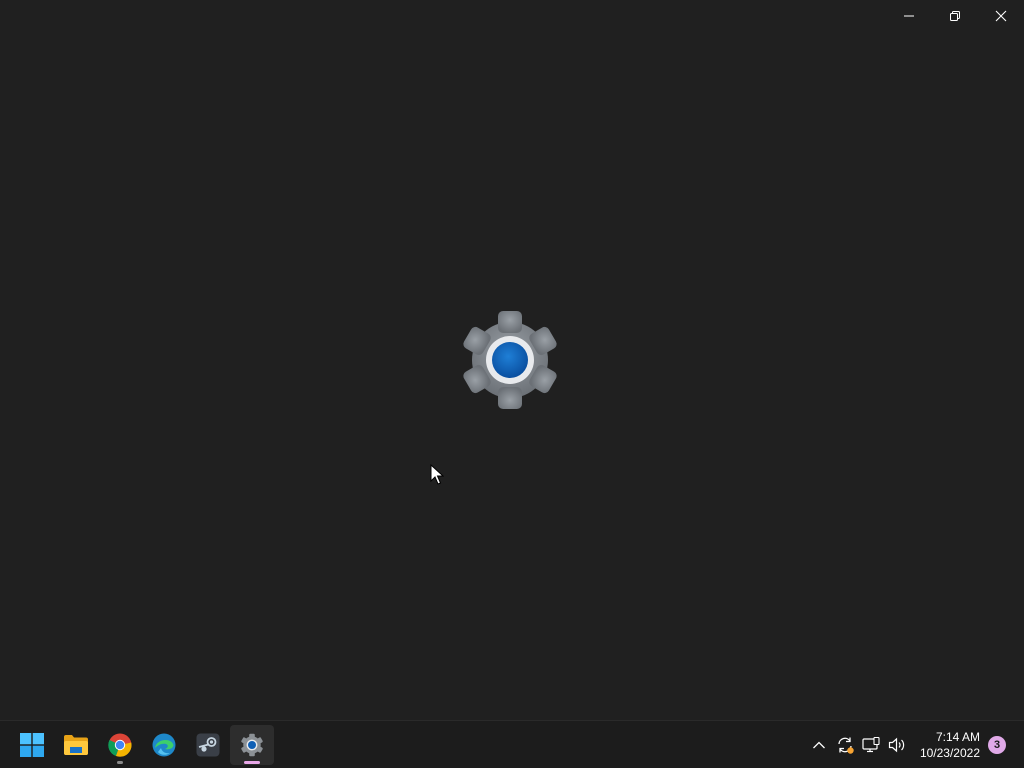  I want to click on active-indicator, so click(252, 762).